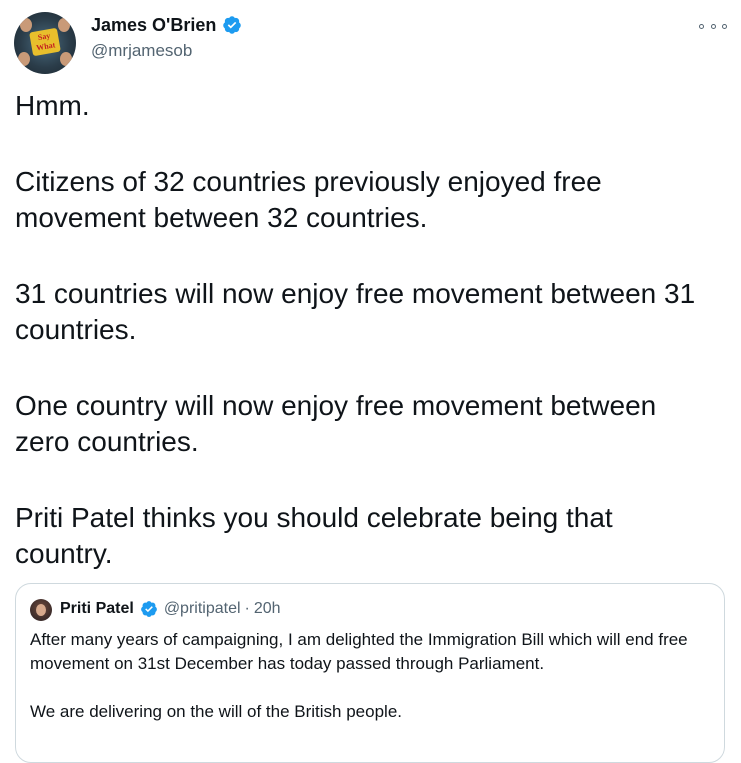 The height and width of the screenshot is (763, 741). I want to click on author-avatar: Say What, so click(45, 43).